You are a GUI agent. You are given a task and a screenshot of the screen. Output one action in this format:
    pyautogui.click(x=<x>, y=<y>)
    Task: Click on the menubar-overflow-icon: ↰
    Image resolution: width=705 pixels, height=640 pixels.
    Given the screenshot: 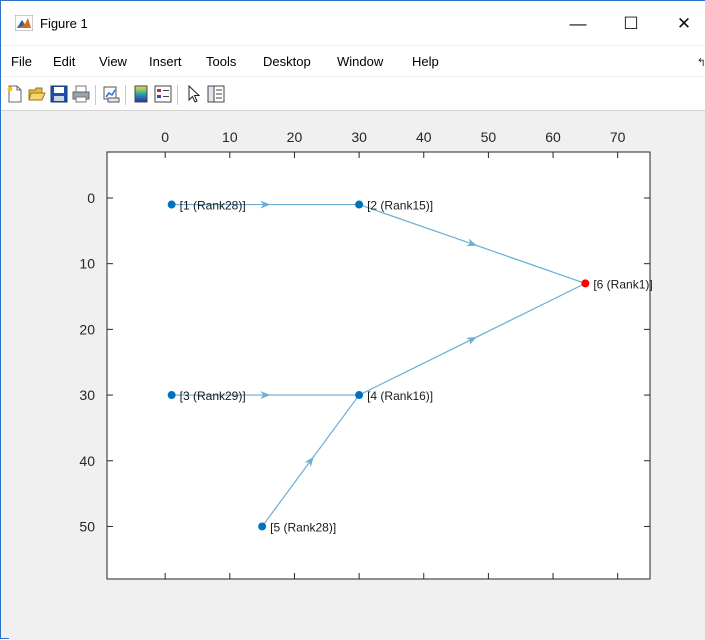 What is the action you would take?
    pyautogui.click(x=701, y=62)
    